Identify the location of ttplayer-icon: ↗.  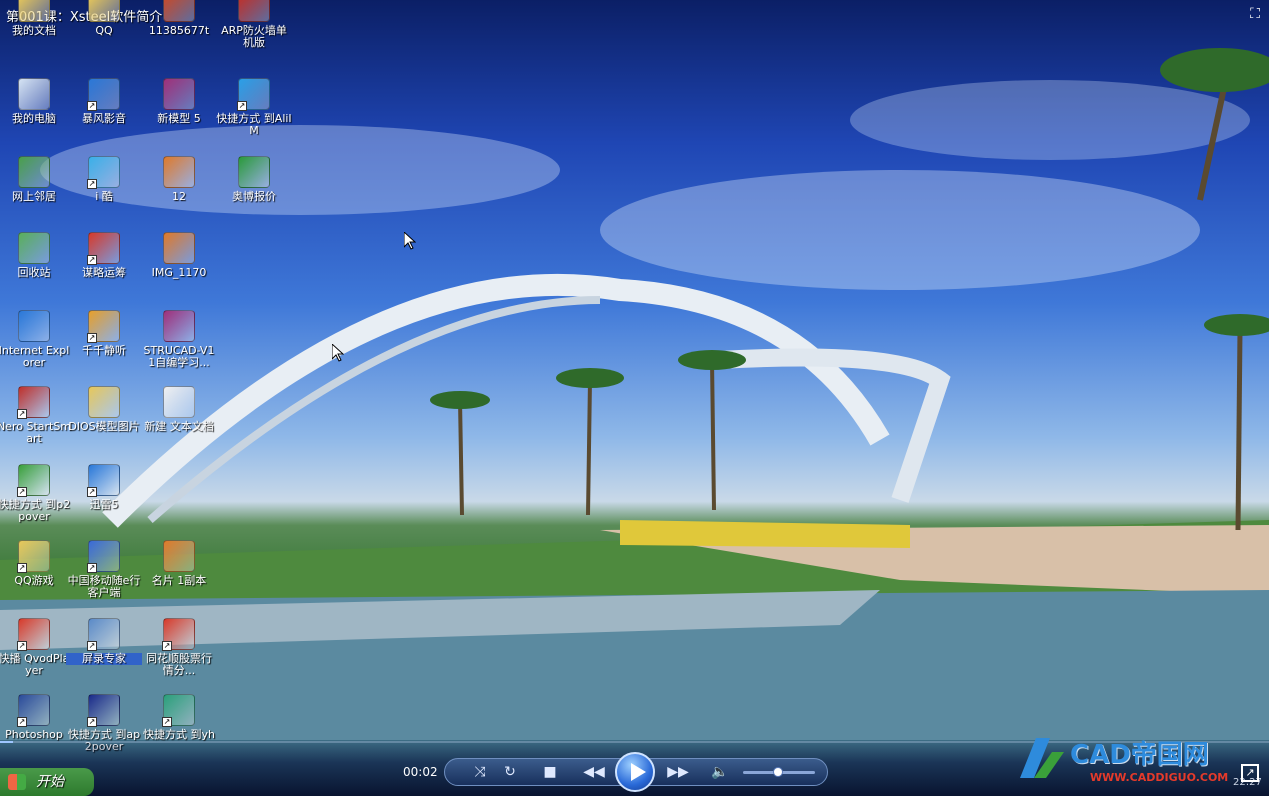
(103, 326).